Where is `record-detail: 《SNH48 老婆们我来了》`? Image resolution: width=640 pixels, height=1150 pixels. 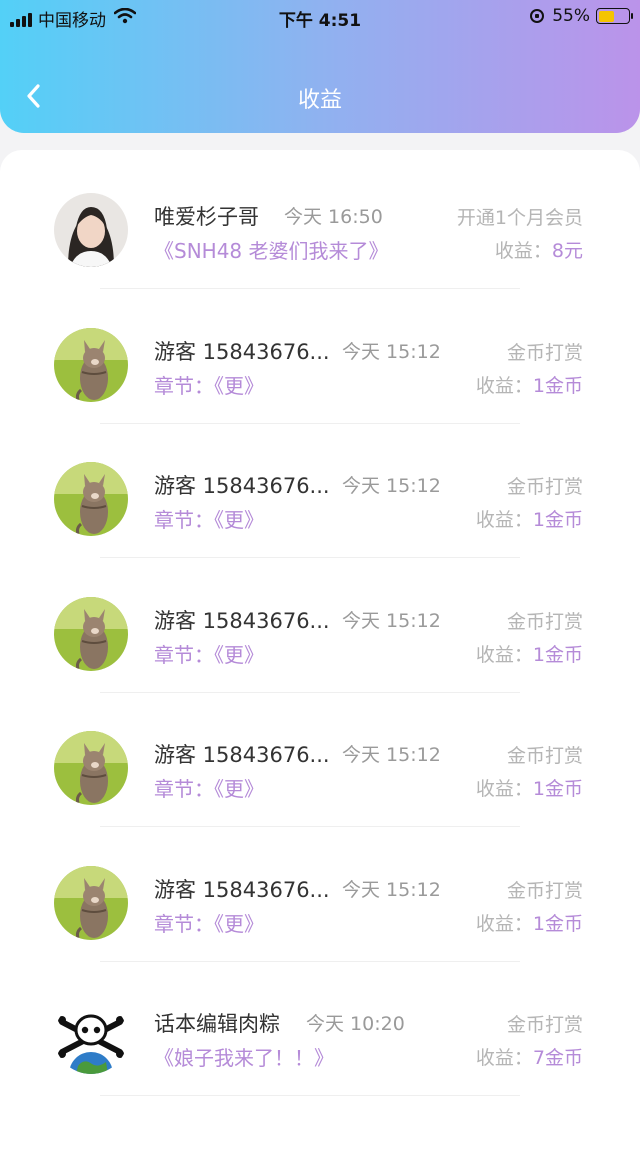
record-detail: 《SNH48 老婆们我来了》 is located at coordinates (271, 251).